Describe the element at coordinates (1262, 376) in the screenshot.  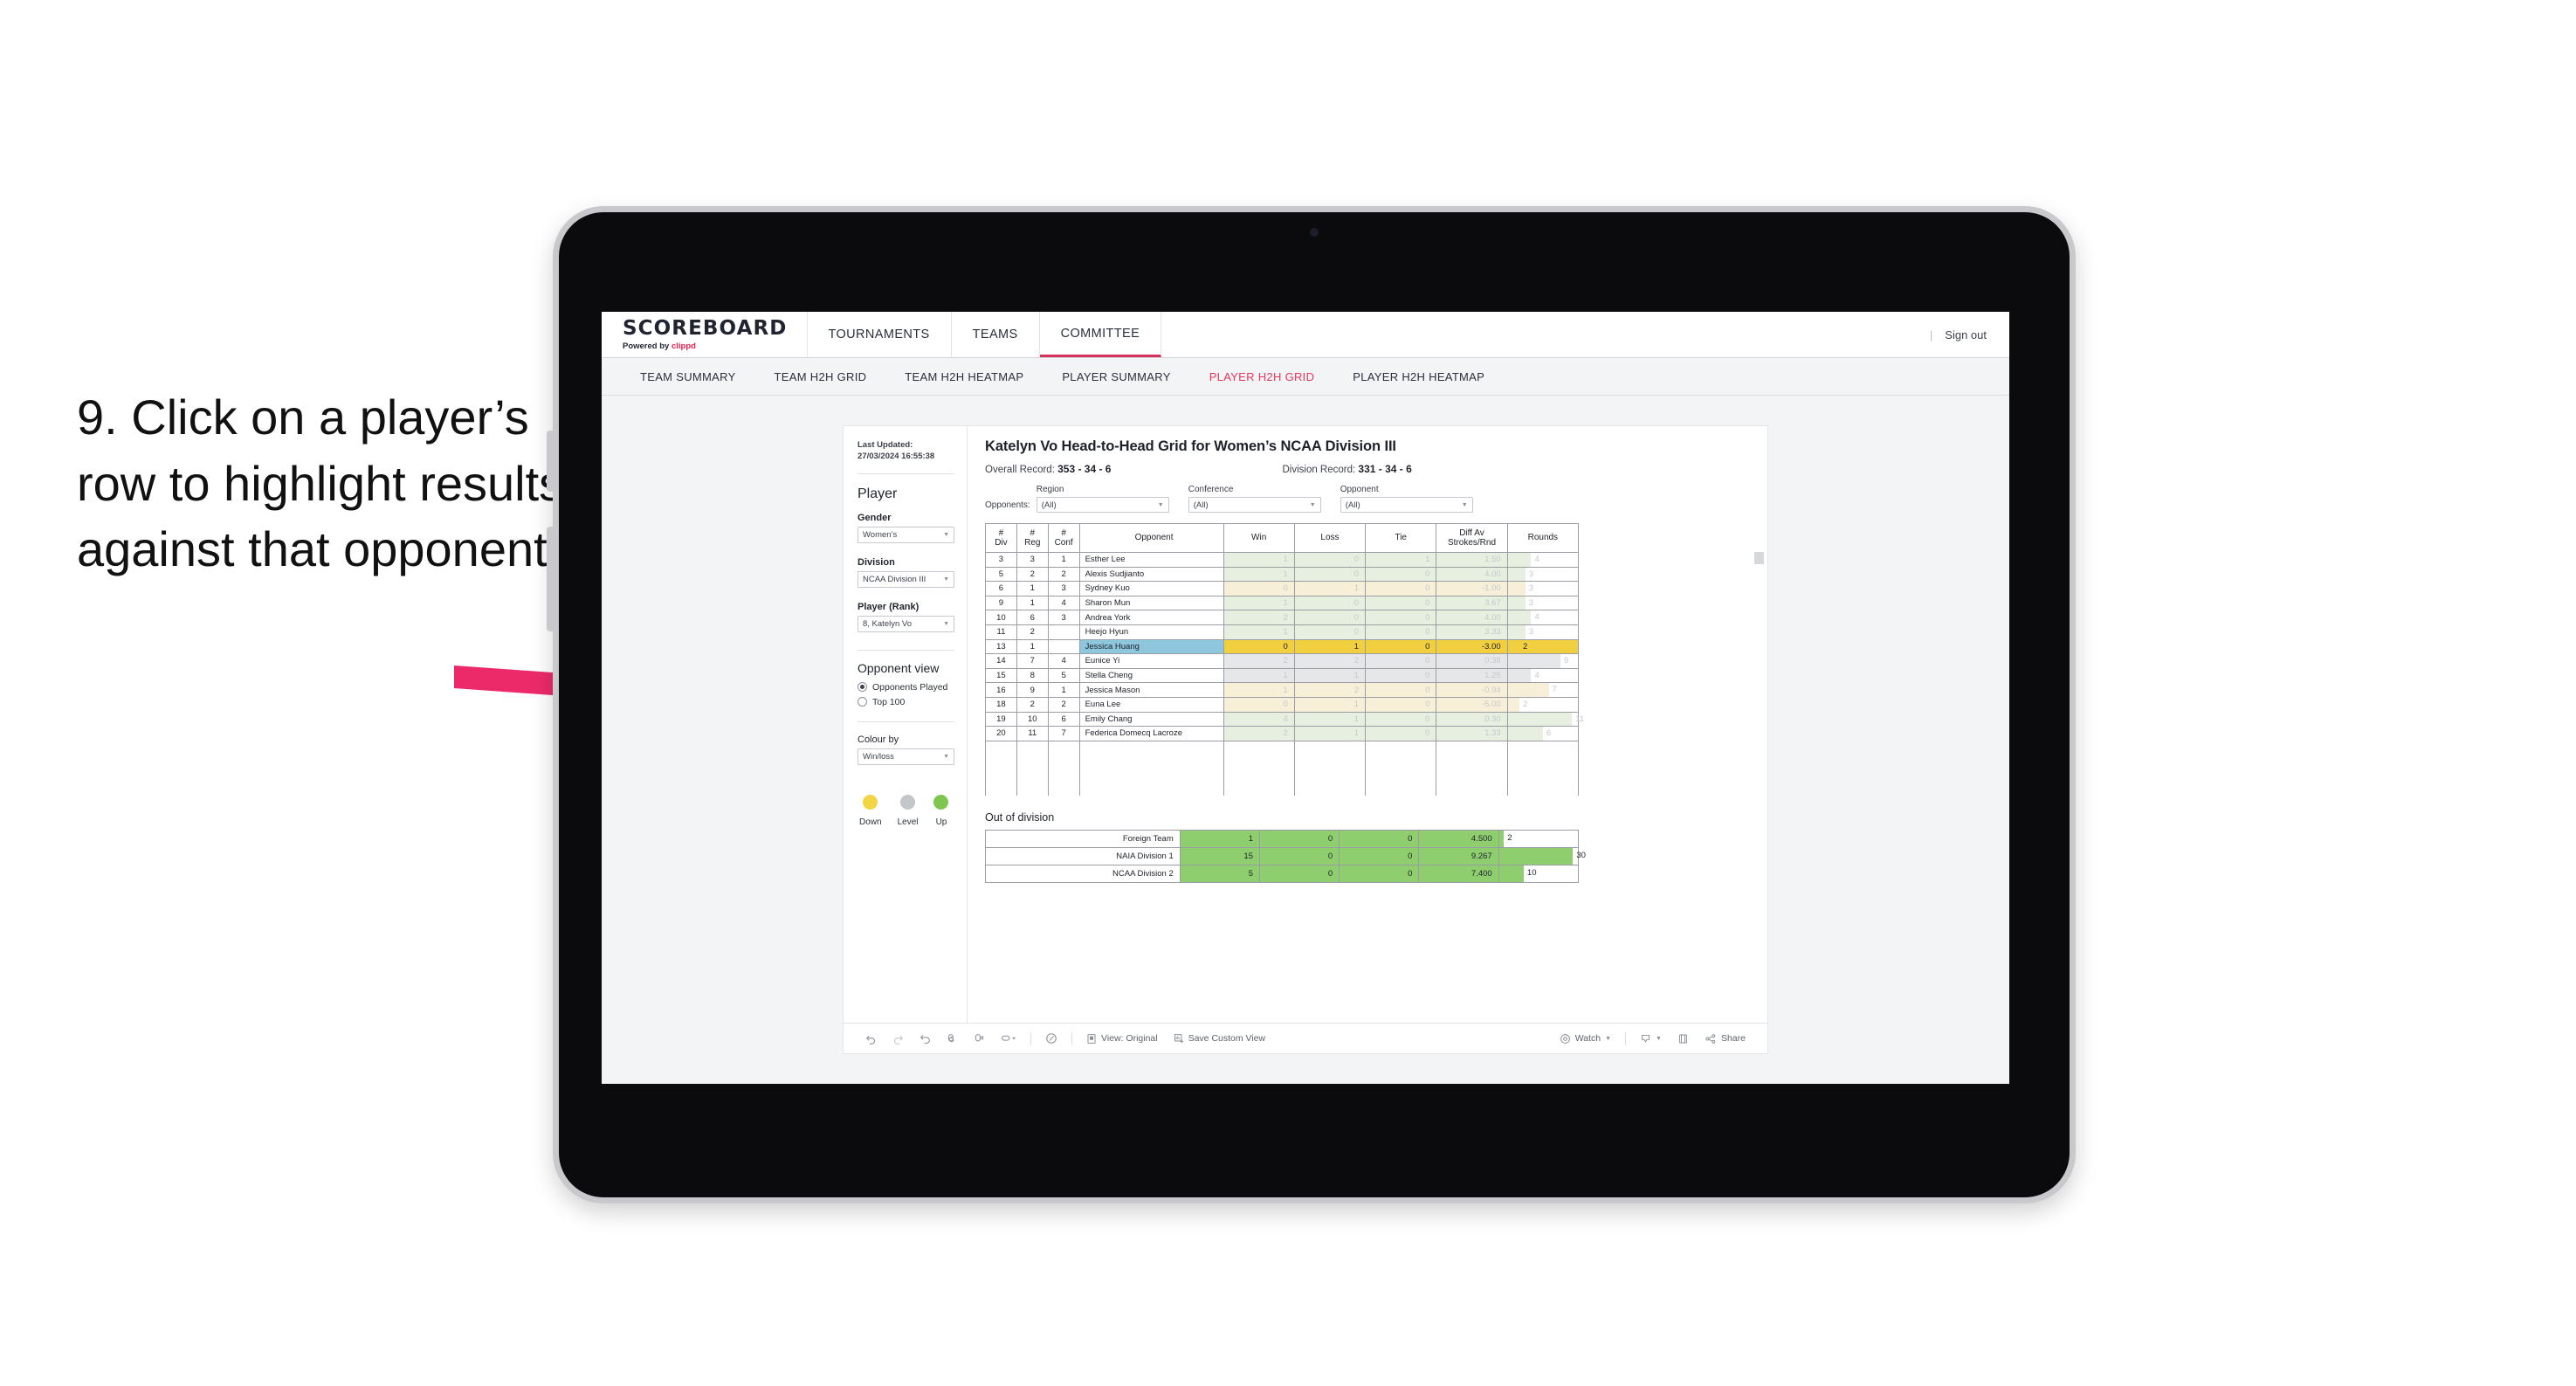
I see `tab-player-h2h-grid: PLAYER H2H GRID` at that location.